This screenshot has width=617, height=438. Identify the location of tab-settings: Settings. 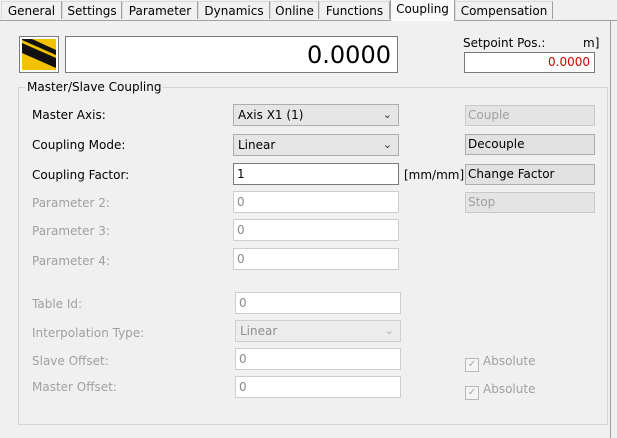
(92, 10).